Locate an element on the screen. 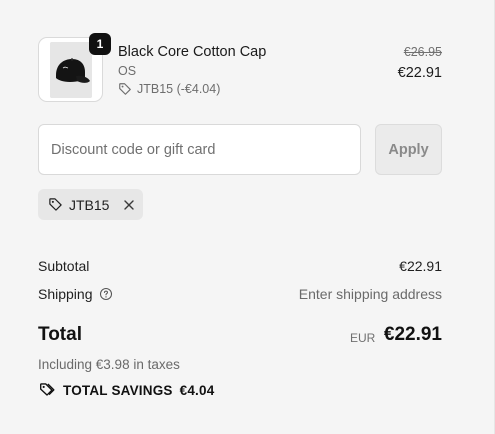 The height and width of the screenshot is (434, 495). total-savings: TOTAL SAVINGS €4.04 is located at coordinates (126, 390).